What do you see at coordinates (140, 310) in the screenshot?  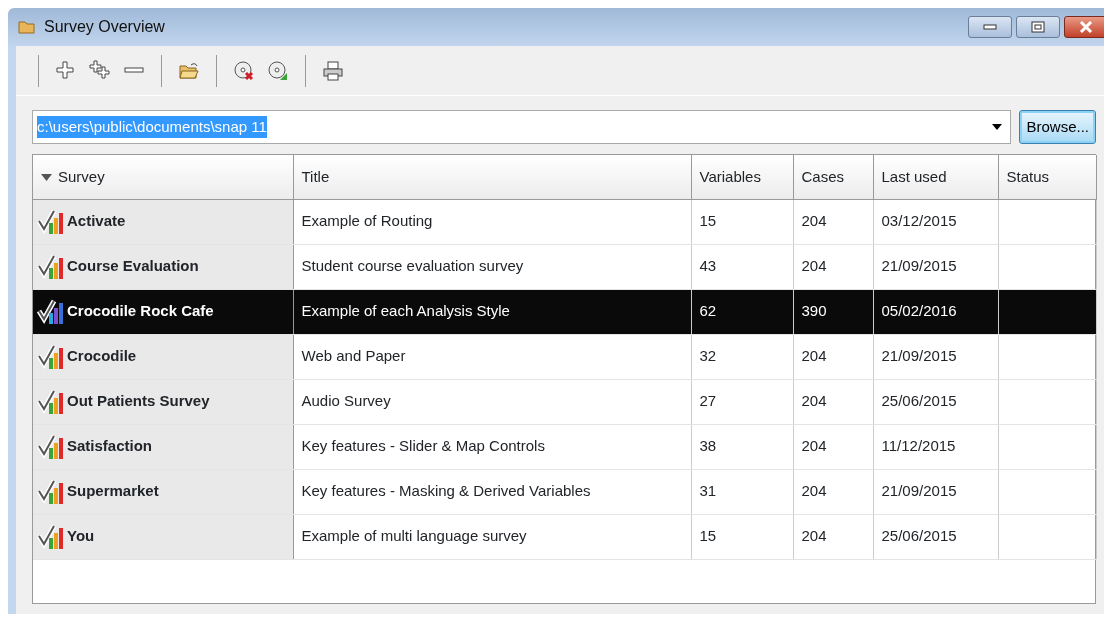 I see `survey-name: Crocodile Rock Cafe` at bounding box center [140, 310].